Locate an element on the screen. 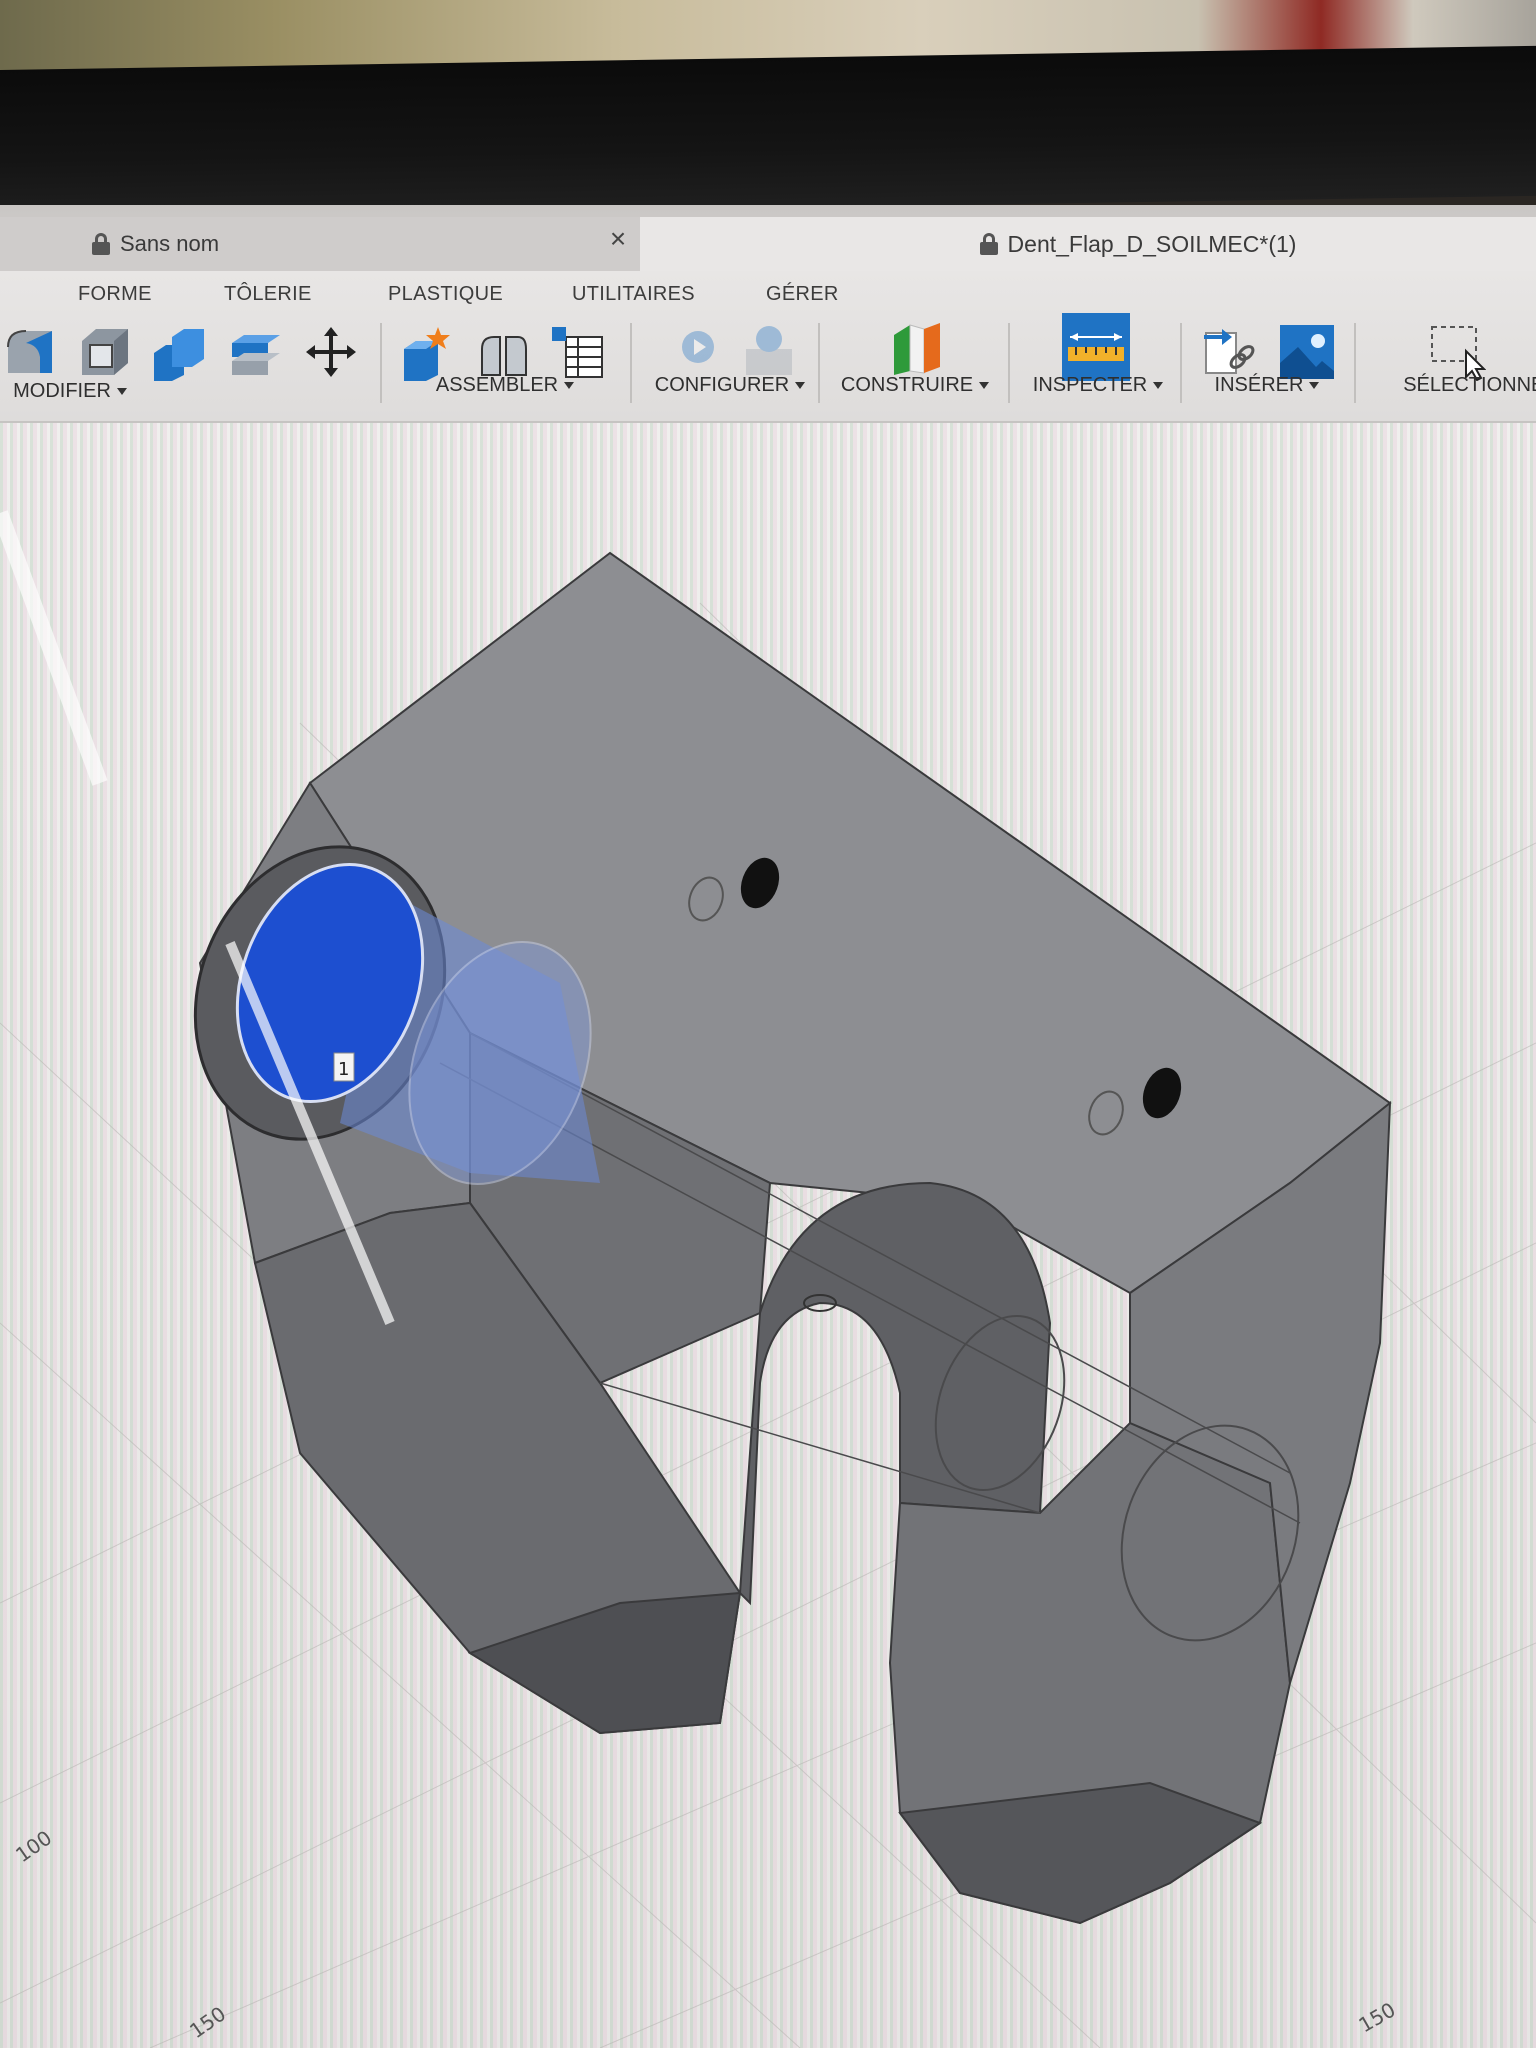 The width and height of the screenshot is (1536, 2048). configurer-dropdown: CONFIGURER is located at coordinates (730, 385).